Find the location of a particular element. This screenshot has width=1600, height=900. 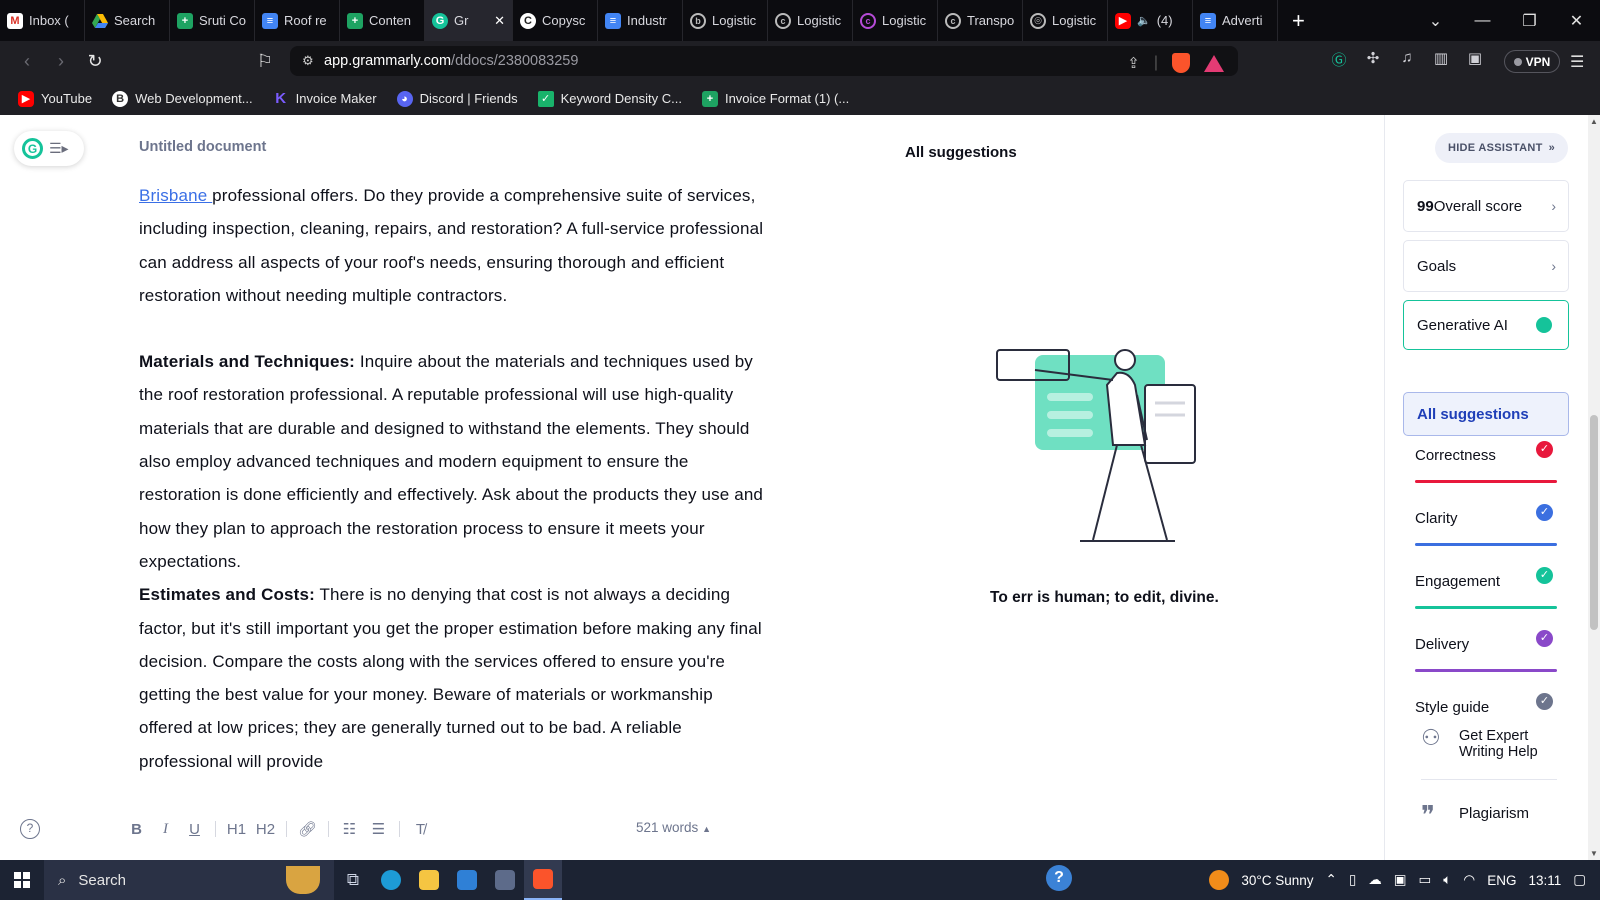

bulleted-list-icon: ☰ is located at coordinates (378, 829).